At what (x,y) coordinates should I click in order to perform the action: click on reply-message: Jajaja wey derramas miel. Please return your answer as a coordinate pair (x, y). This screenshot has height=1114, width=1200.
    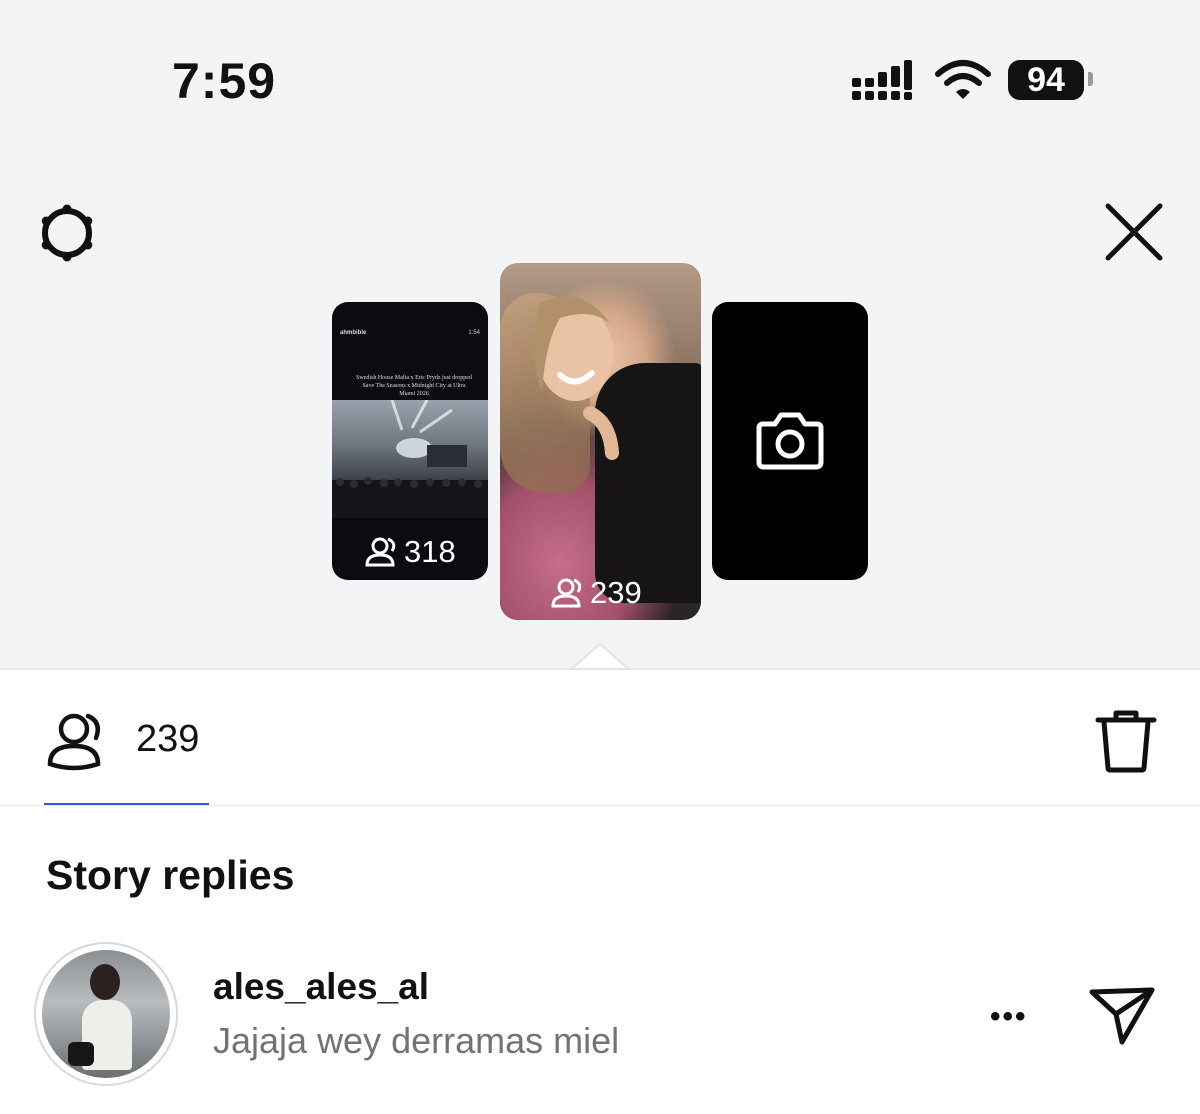
    Looking at the image, I should click on (416, 1040).